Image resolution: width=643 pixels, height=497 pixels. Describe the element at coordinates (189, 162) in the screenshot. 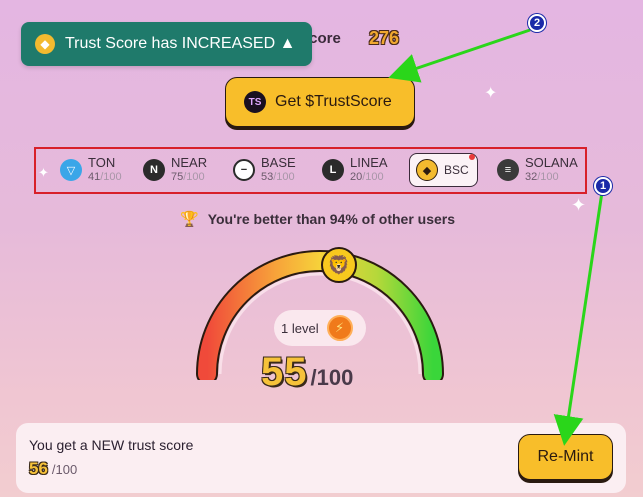

I see `chain-name: NEAR` at that location.